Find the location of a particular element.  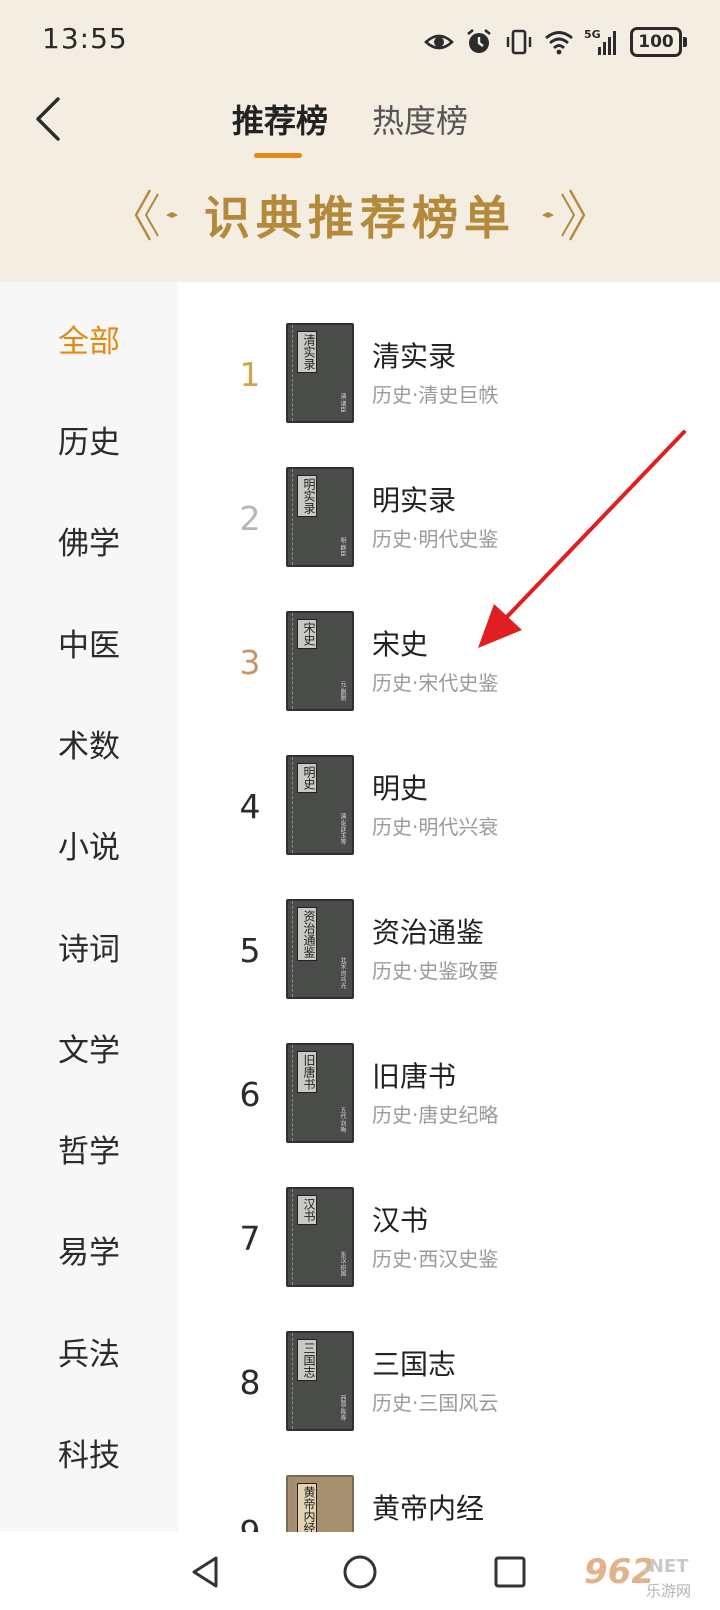

active-tab-indicator is located at coordinates (278, 155).